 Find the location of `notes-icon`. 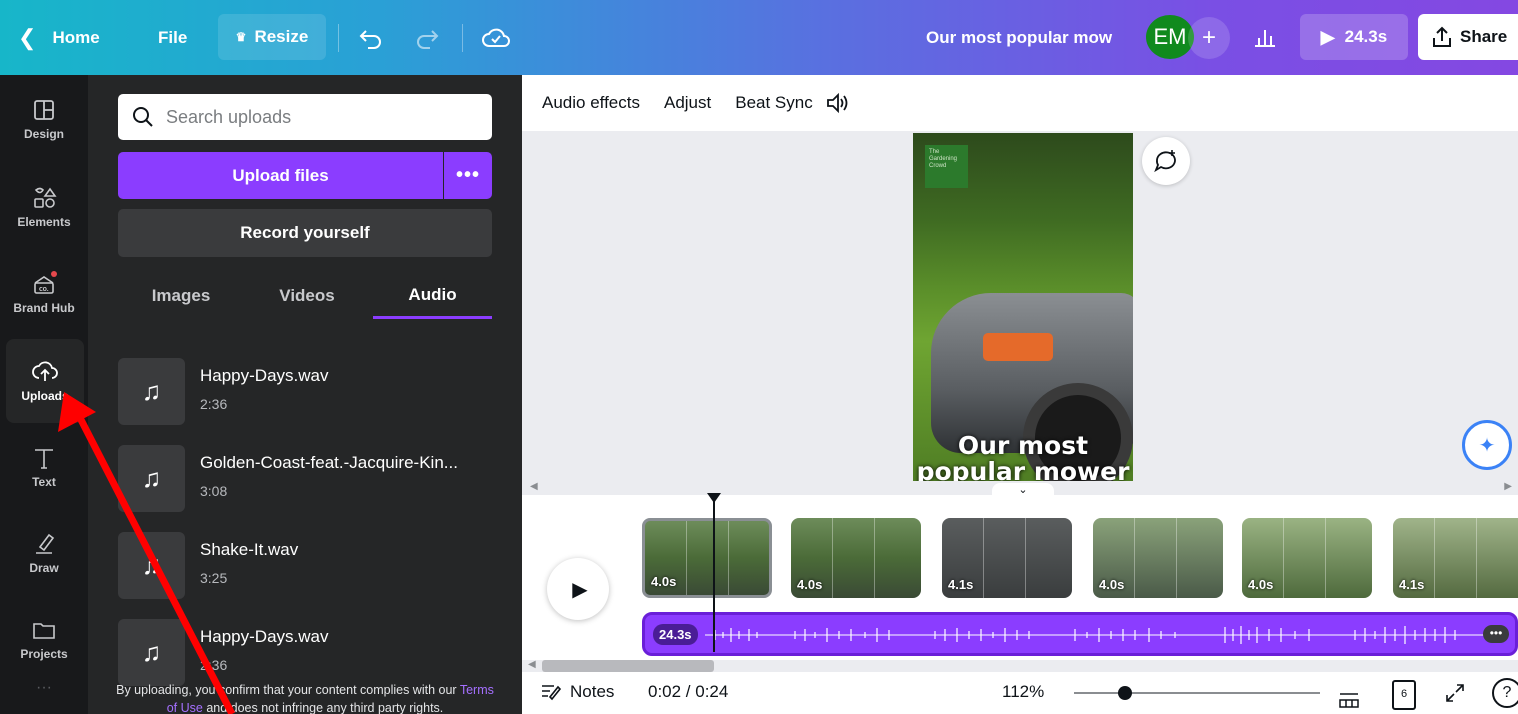

notes-icon is located at coordinates (552, 693).